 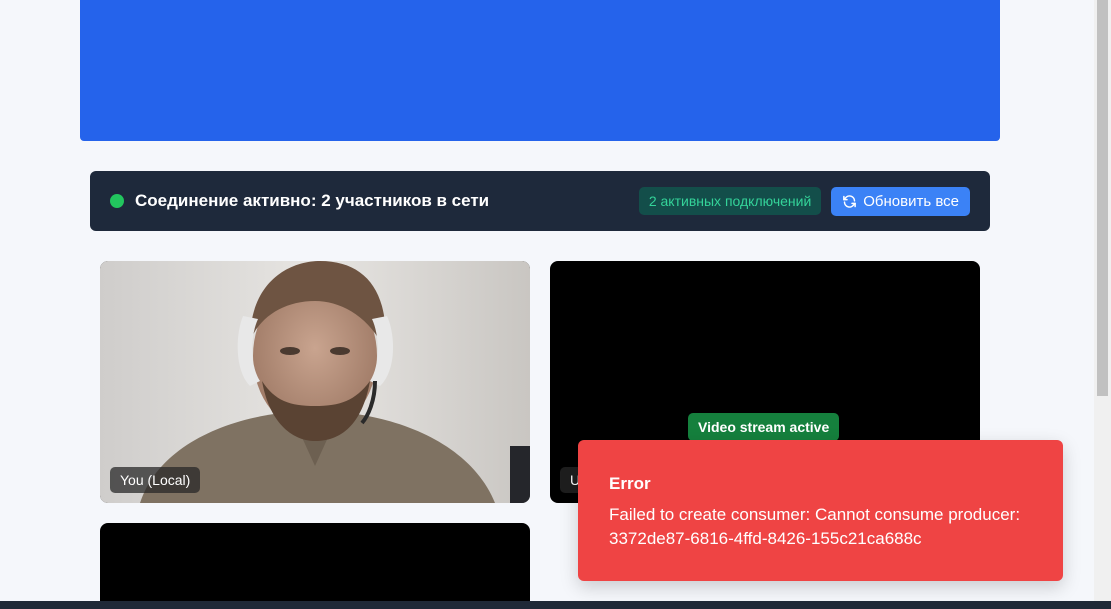 I want to click on error-toast-title: Error, so click(x=630, y=483).